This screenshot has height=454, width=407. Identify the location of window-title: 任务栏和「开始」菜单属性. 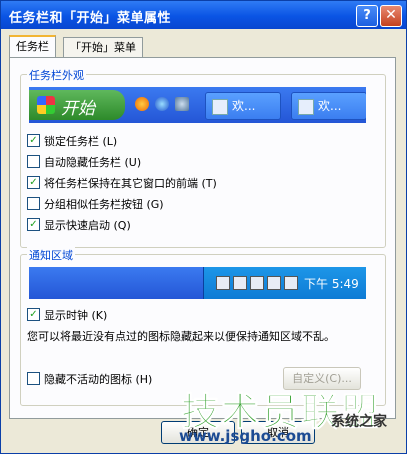
(90, 18).